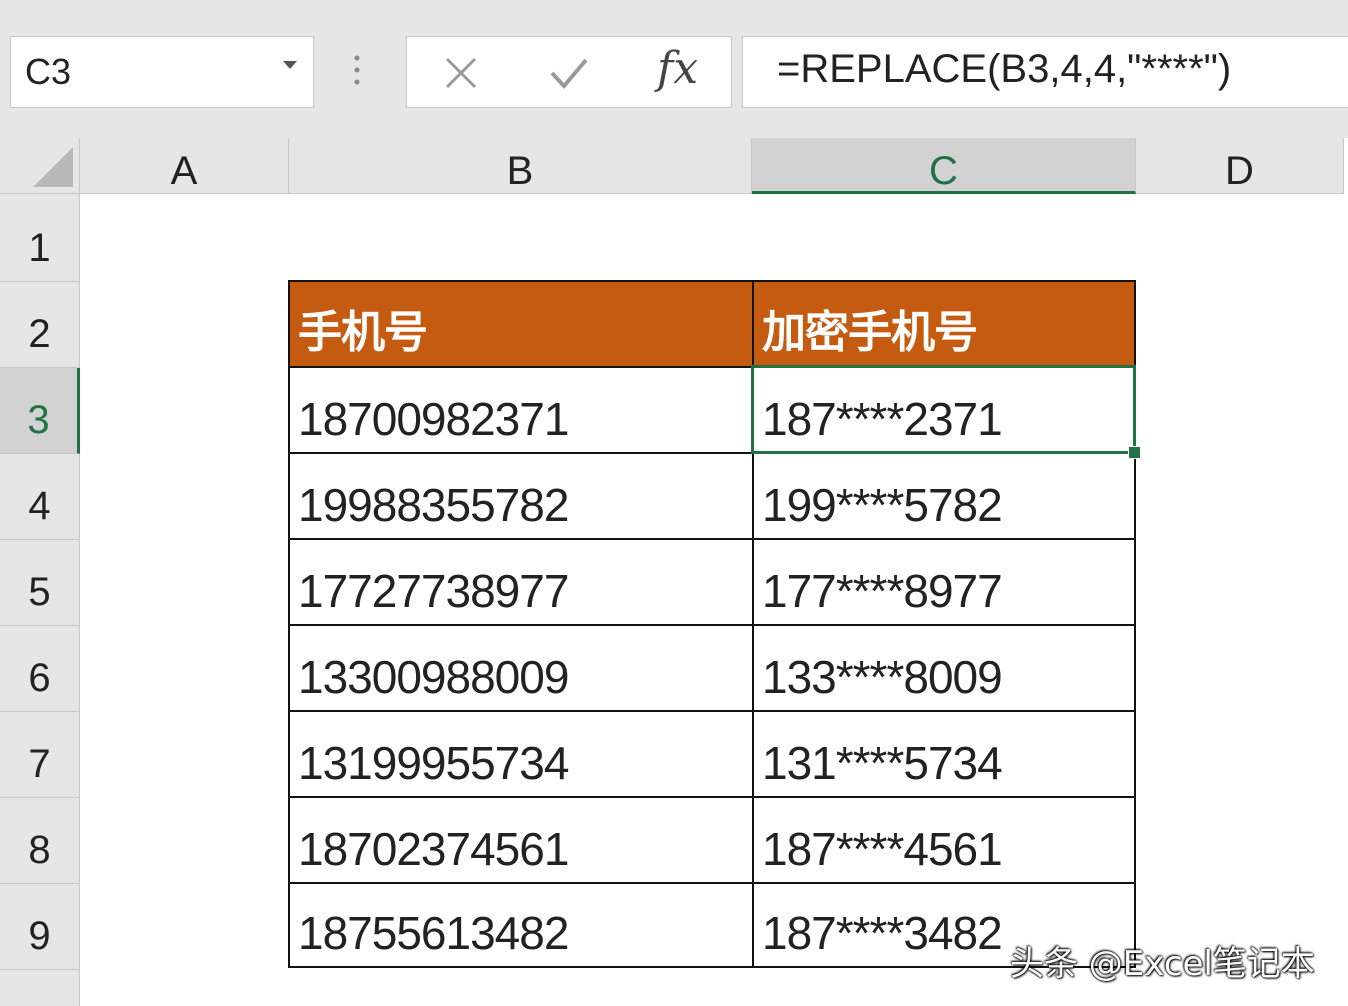 This screenshot has height=1006, width=1348. I want to click on watermark: 头条 @Excel笔记本, so click(1162, 964).